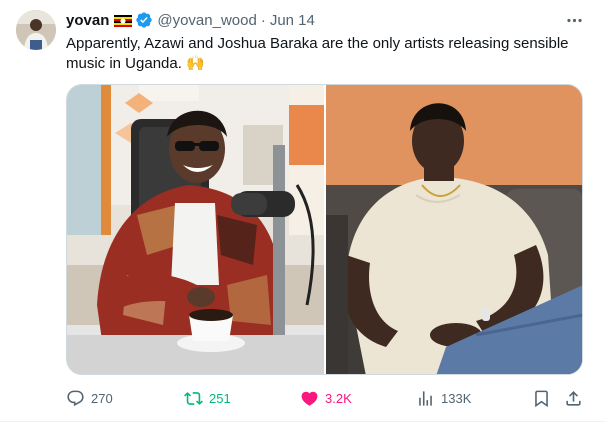  What do you see at coordinates (193, 398) in the screenshot?
I see `repost-icon` at bounding box center [193, 398].